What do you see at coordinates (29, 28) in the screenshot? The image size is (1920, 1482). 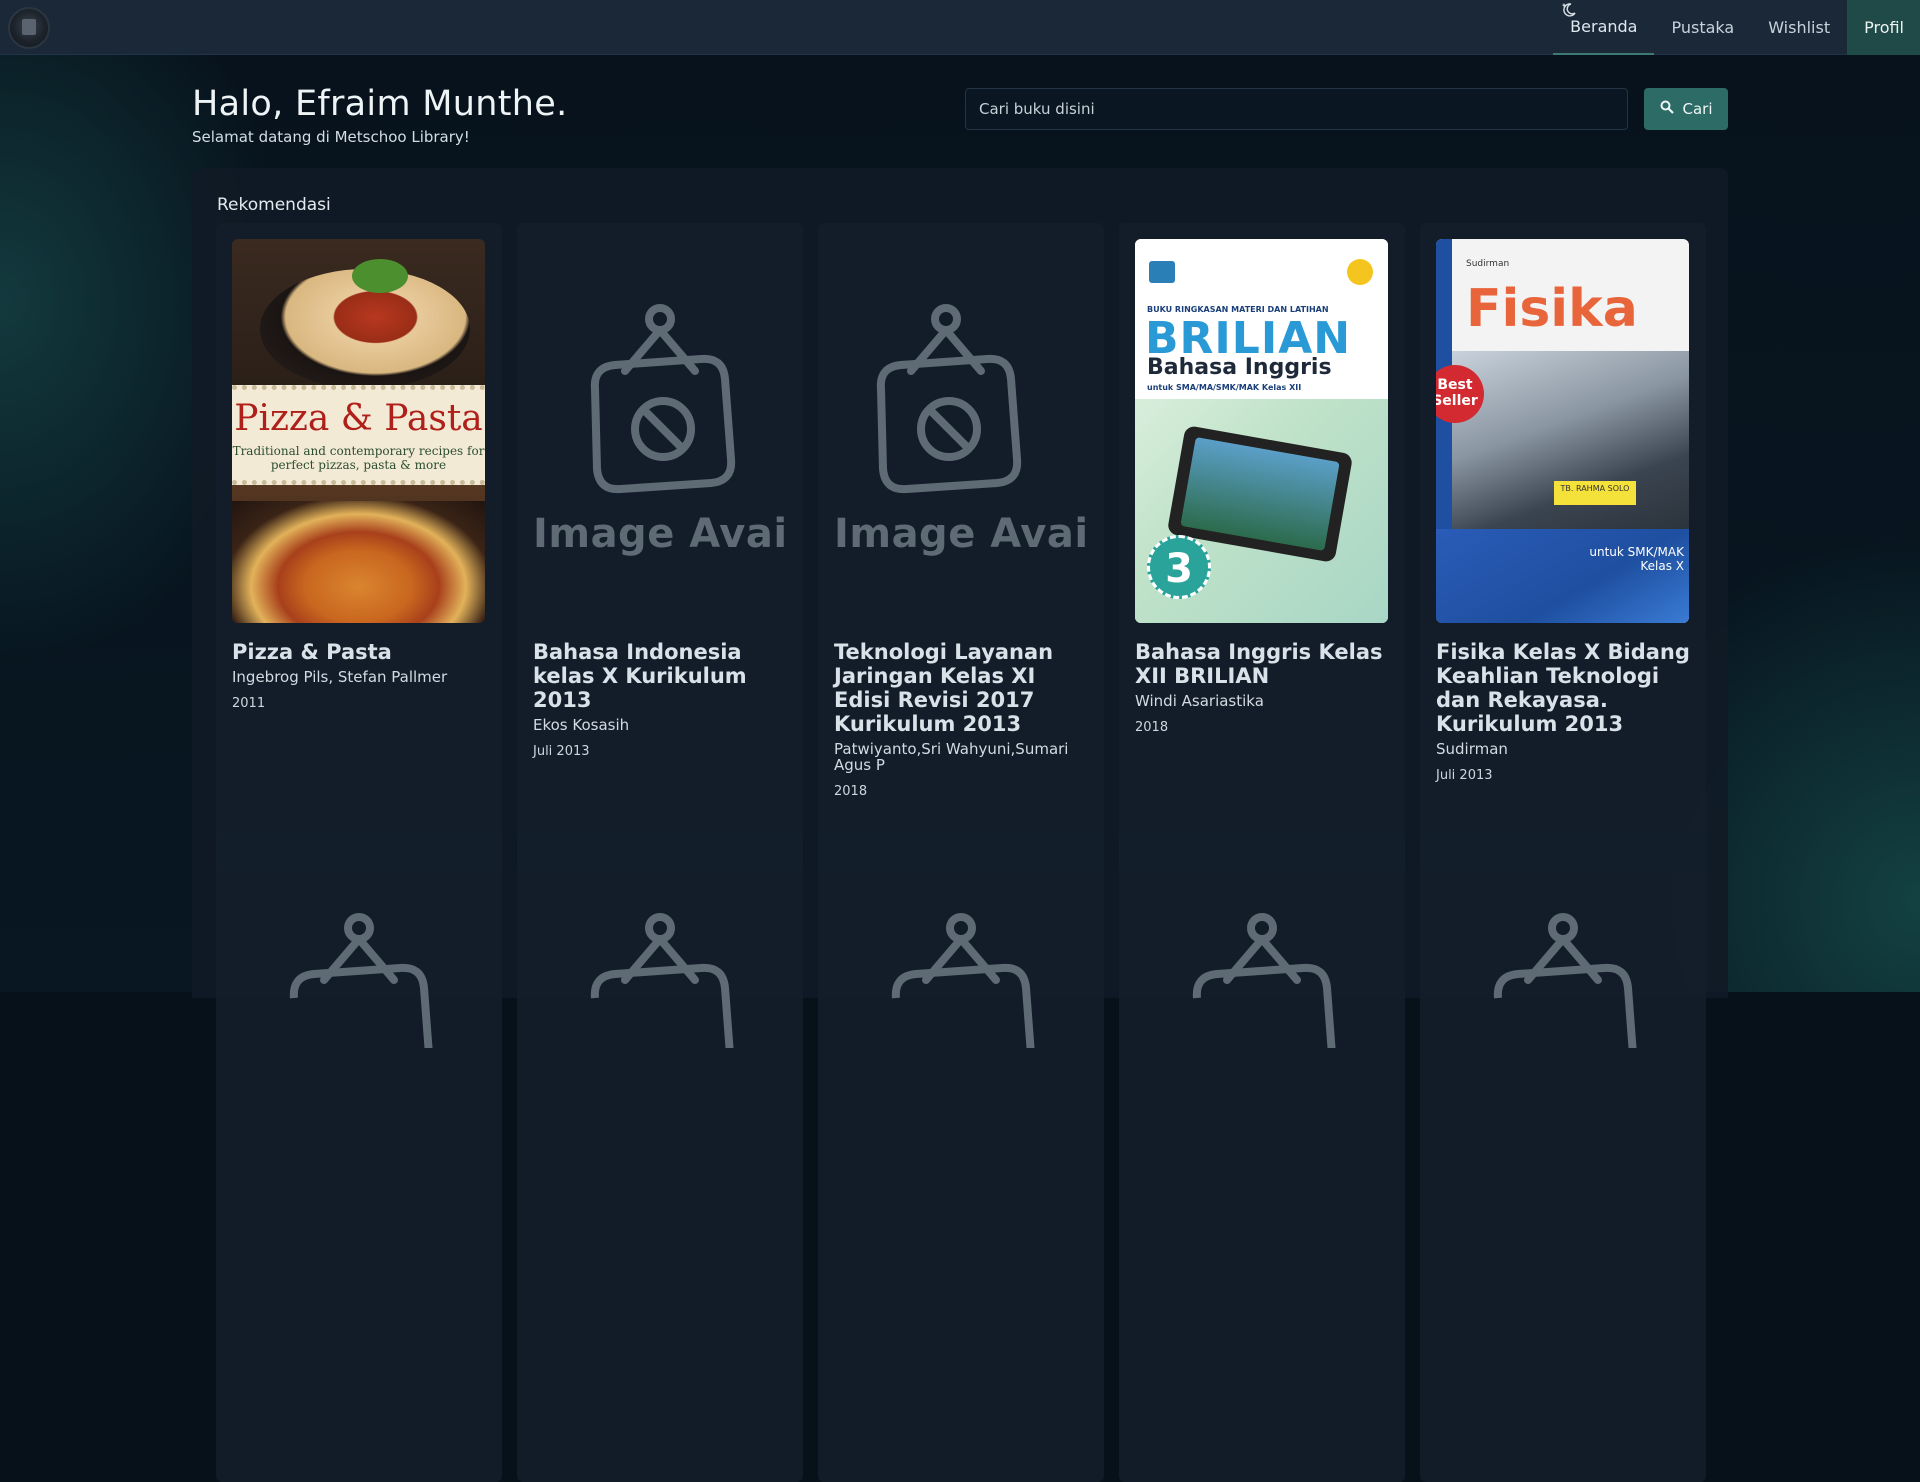 I see `school-logo-icon` at bounding box center [29, 28].